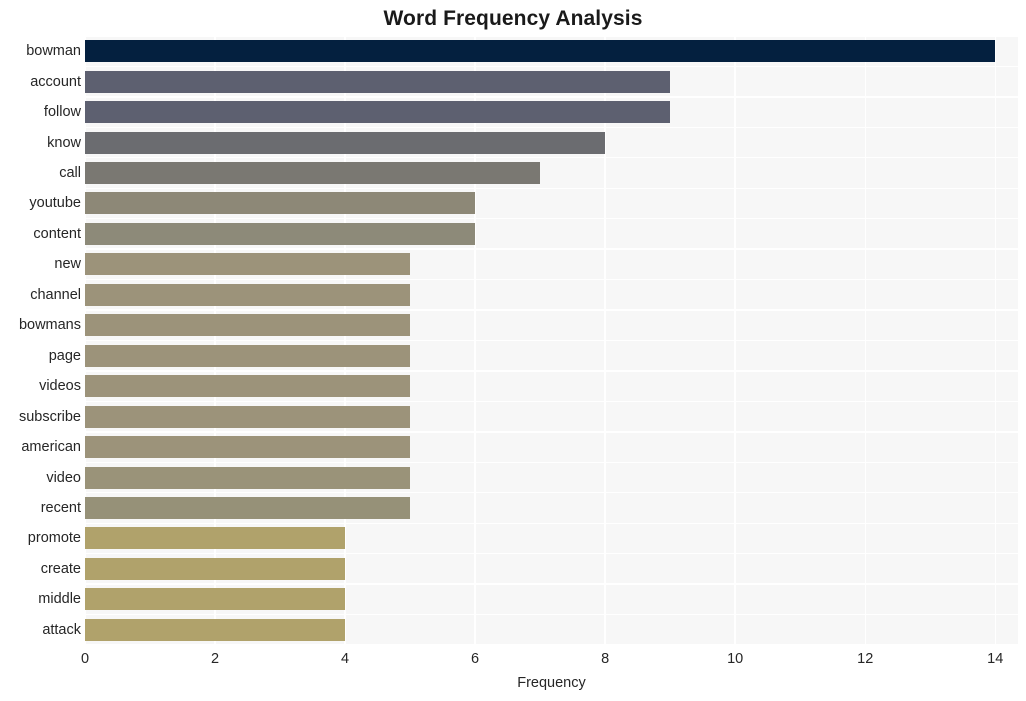 The width and height of the screenshot is (1026, 701). I want to click on y-axis-tick-label: bowmans, so click(49, 325).